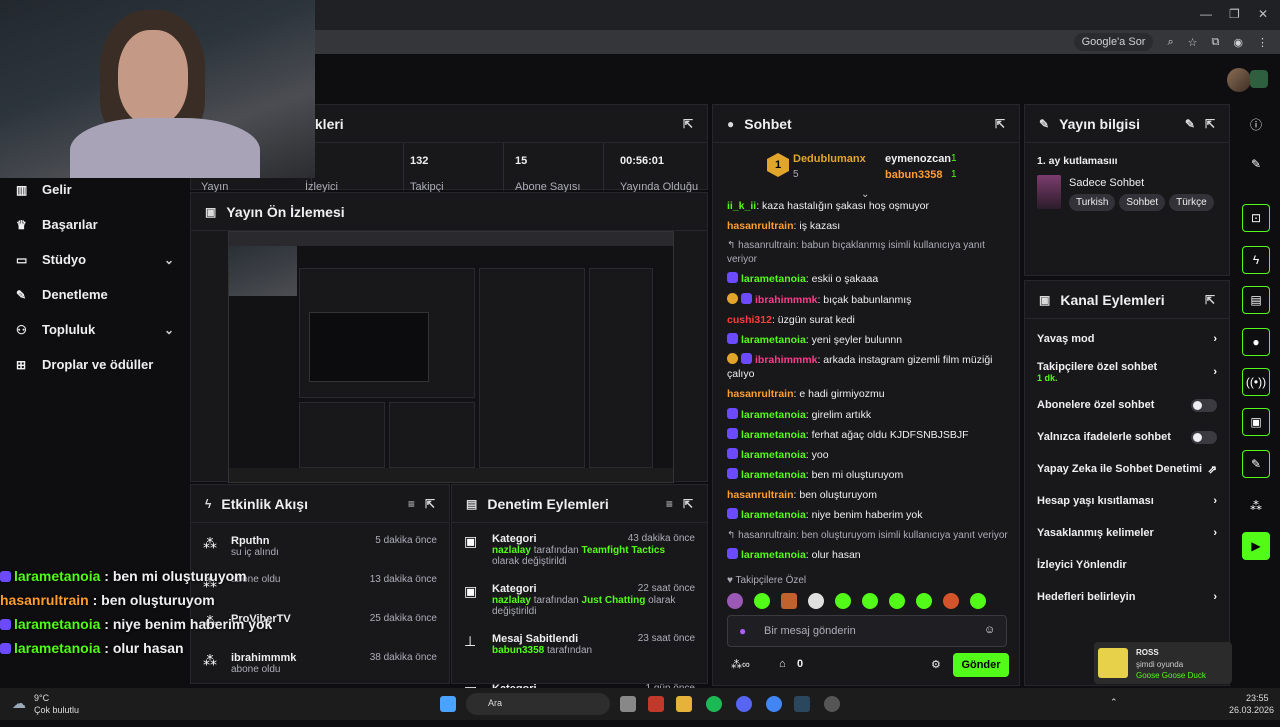 The image size is (1280, 727). What do you see at coordinates (1256, 260) in the screenshot?
I see `lightning-icon: ϟ` at bounding box center [1256, 260].